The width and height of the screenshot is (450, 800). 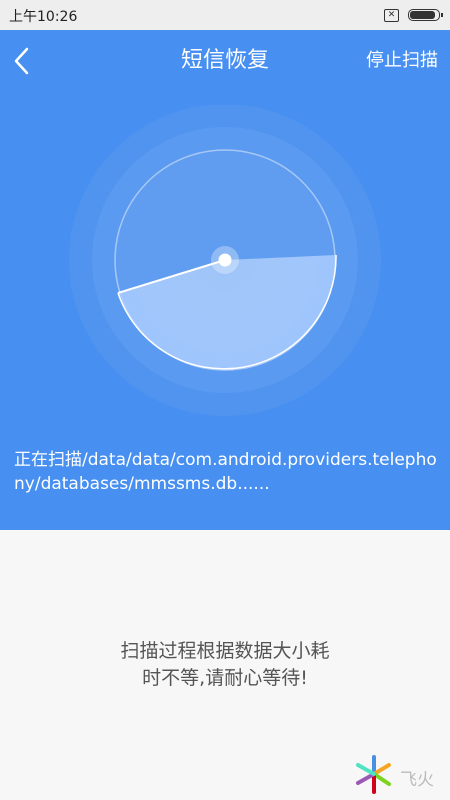 What do you see at coordinates (225, 15) in the screenshot?
I see `status-bar: 上午10:26 ✕` at bounding box center [225, 15].